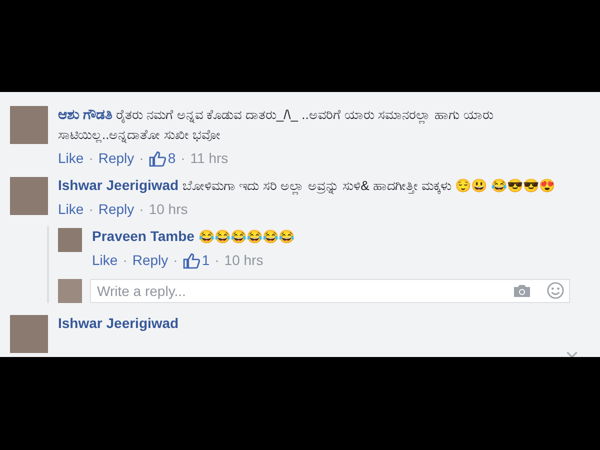  I want to click on comment-text: Praveen Tambe 😂😂😂😂😂😂, so click(194, 236).